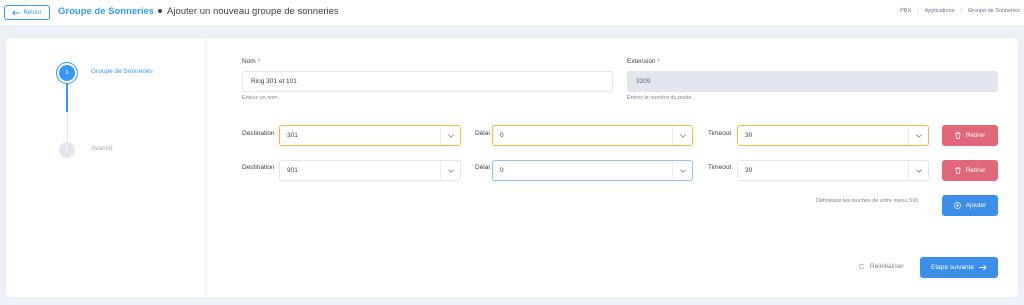 This screenshot has width=1024, height=305. I want to click on next-button-label: Etape suivante, so click(952, 267).